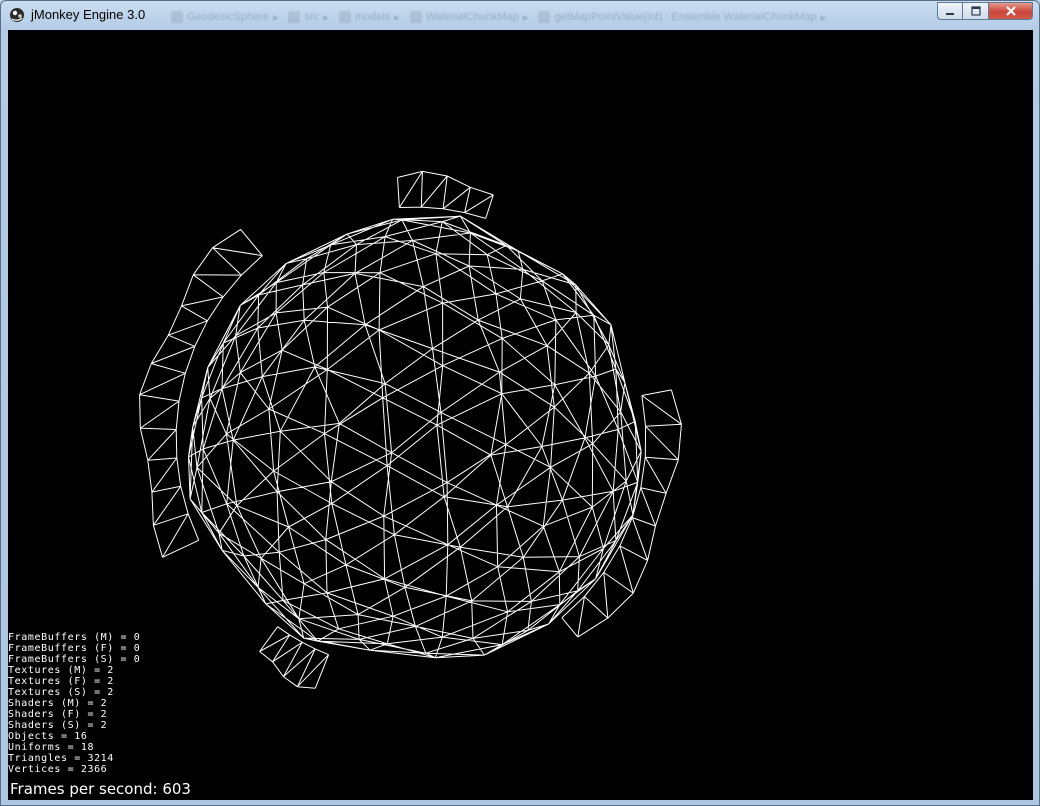 Image resolution: width=1040 pixels, height=806 pixels. Describe the element at coordinates (48, 736) in the screenshot. I see `stat-line: Objects = 16` at that location.